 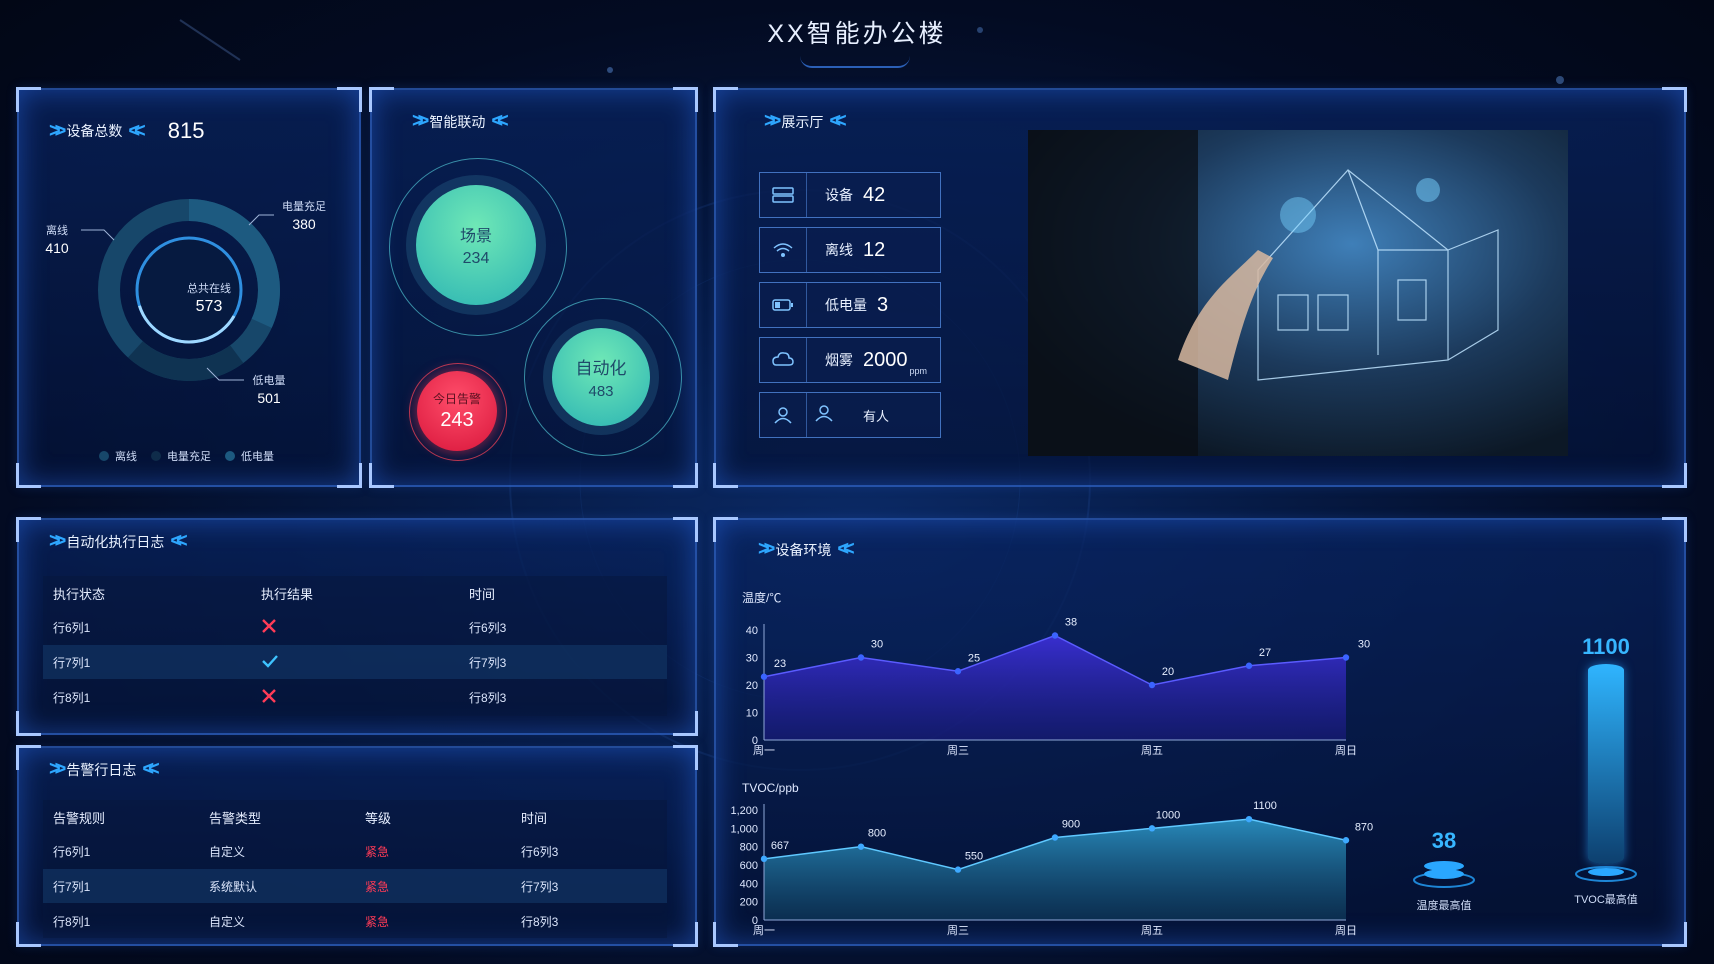 I want to click on stat-row-wifi: 离线 12, so click(x=850, y=250).